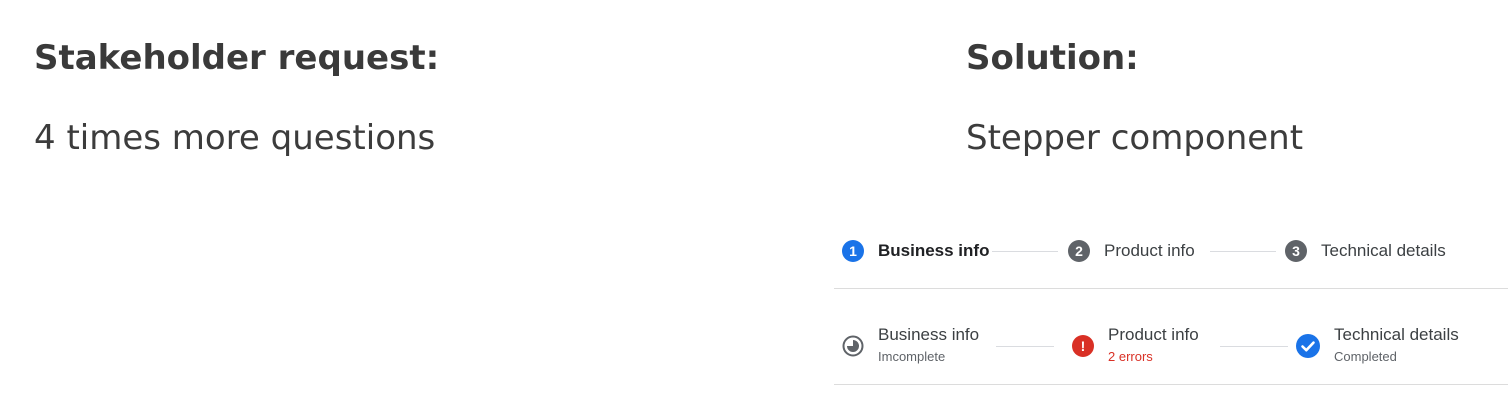  What do you see at coordinates (235, 138) in the screenshot?
I see `stakeholder-subtitle: 4 times more questions` at bounding box center [235, 138].